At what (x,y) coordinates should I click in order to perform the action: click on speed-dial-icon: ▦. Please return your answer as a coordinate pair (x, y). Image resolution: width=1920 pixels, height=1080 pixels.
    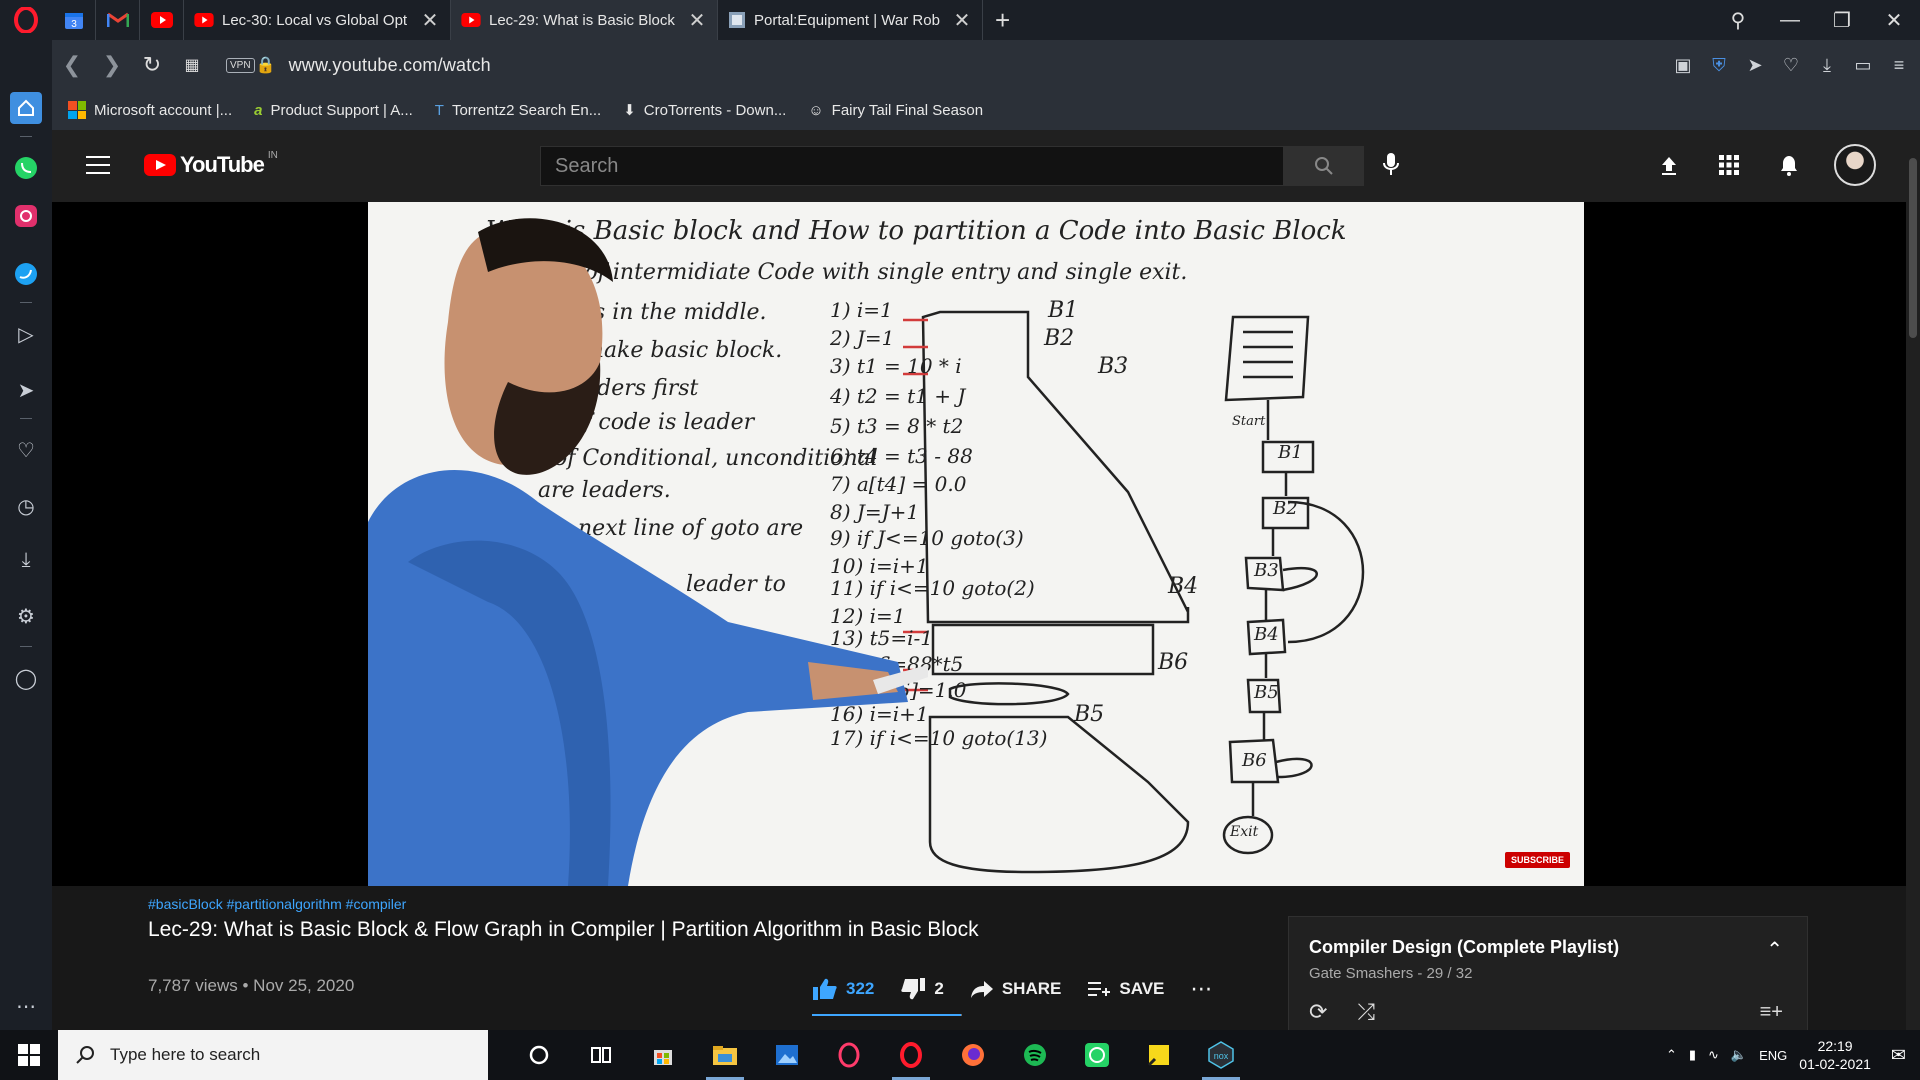
    Looking at the image, I should click on (192, 65).